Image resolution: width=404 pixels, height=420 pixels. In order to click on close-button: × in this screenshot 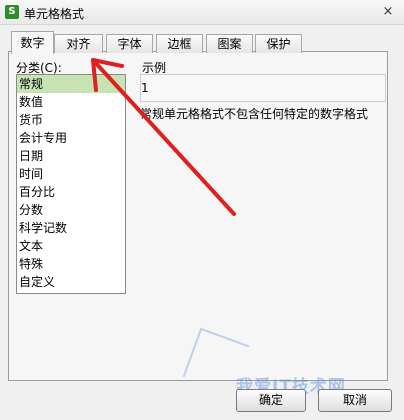, I will do `click(388, 12)`.